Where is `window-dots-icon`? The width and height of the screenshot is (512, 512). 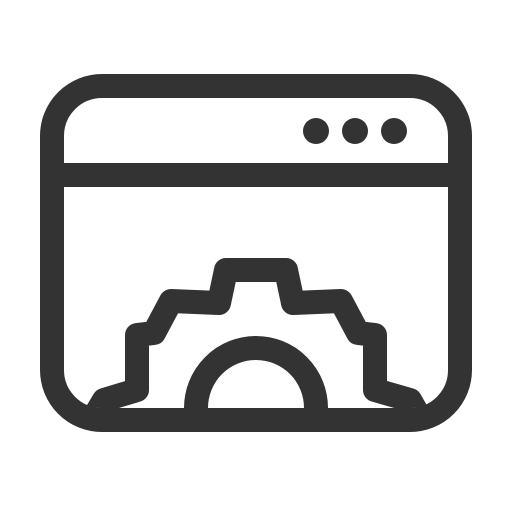
window-dots-icon is located at coordinates (355, 131).